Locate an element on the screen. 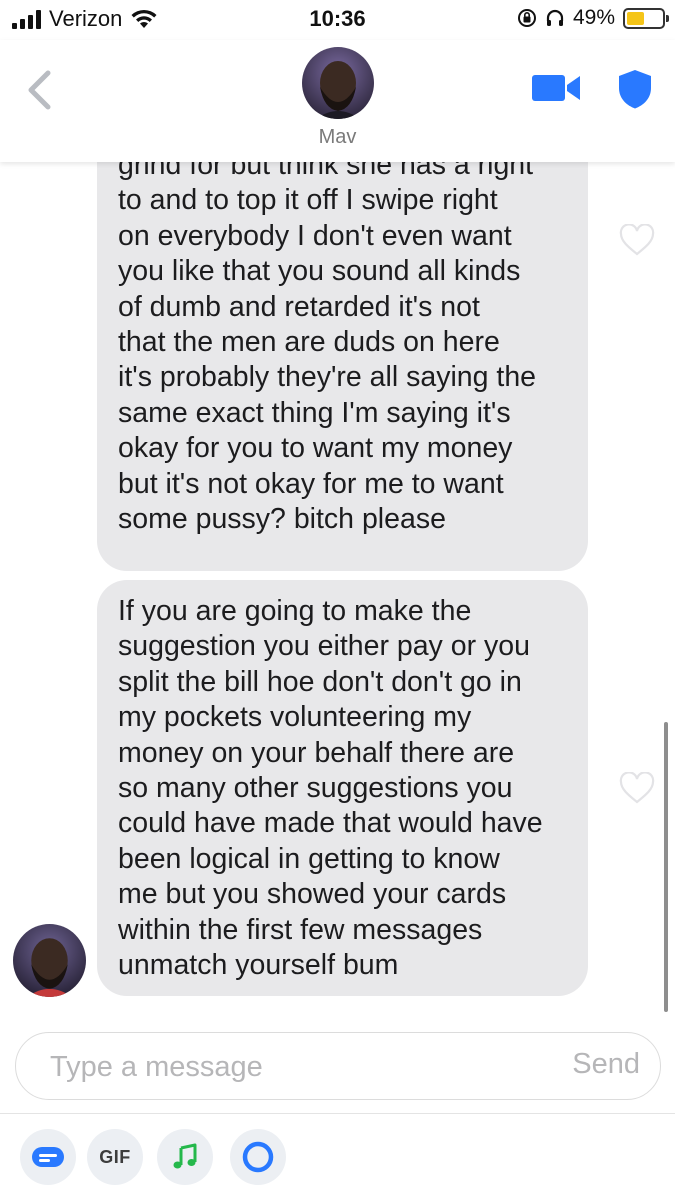  scrollbar is located at coordinates (666, 867).